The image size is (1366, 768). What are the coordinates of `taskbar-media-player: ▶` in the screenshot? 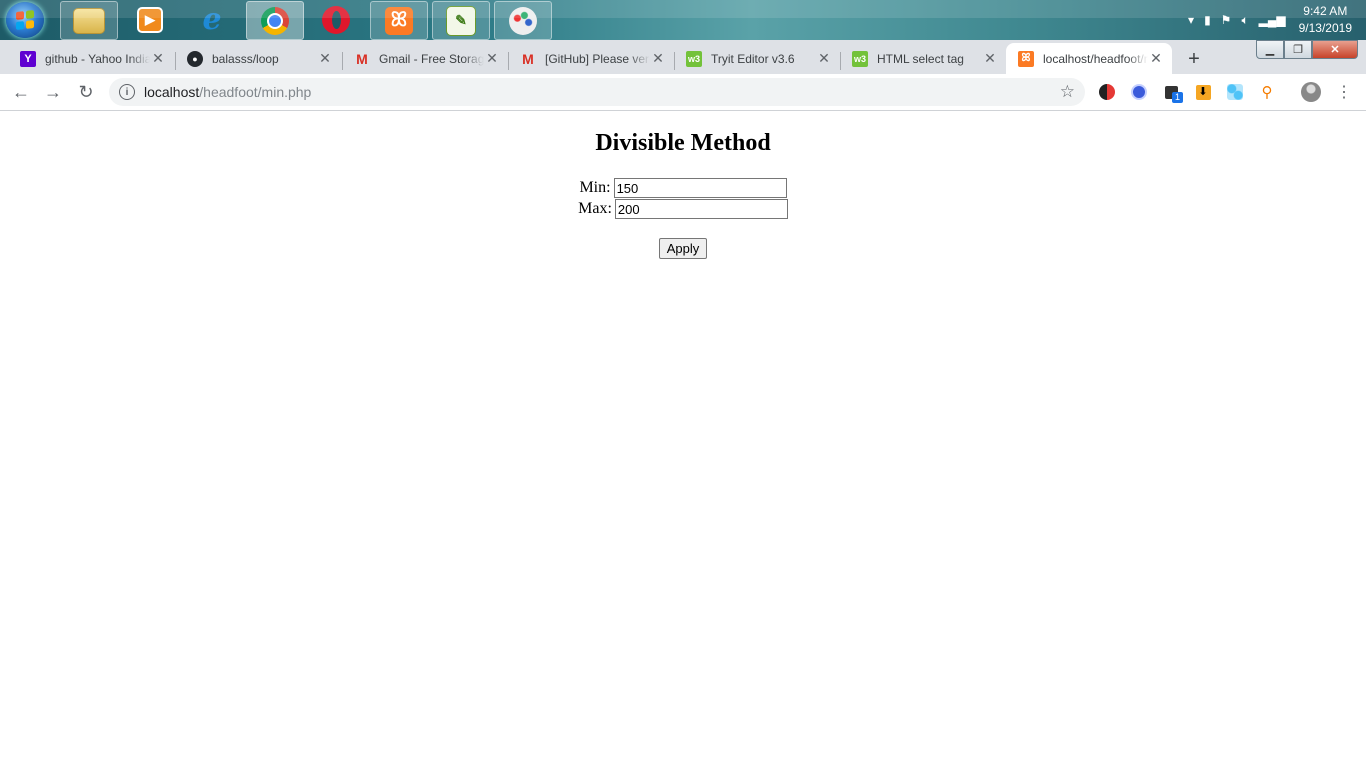 It's located at (150, 19).